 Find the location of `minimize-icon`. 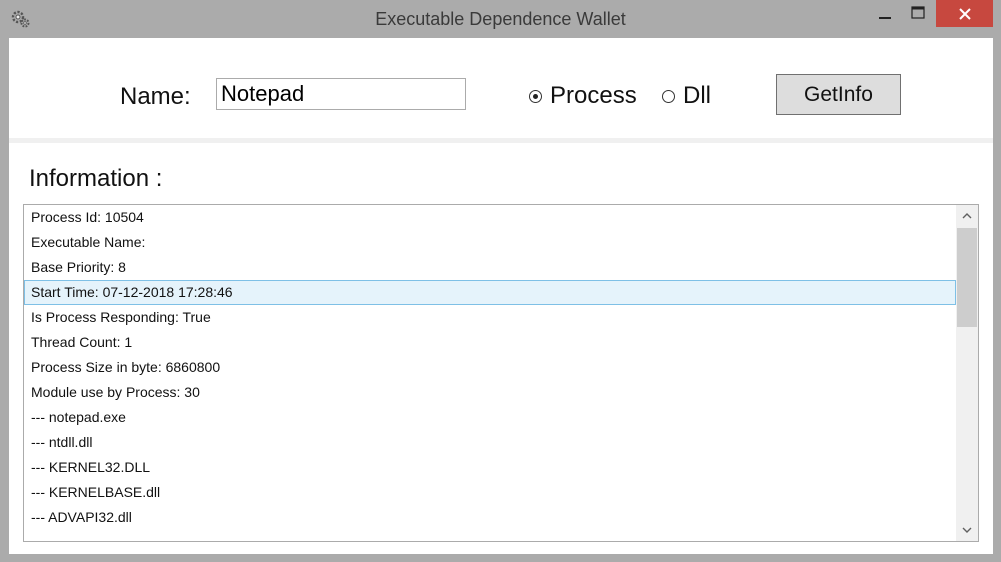

minimize-icon is located at coordinates (885, 18).